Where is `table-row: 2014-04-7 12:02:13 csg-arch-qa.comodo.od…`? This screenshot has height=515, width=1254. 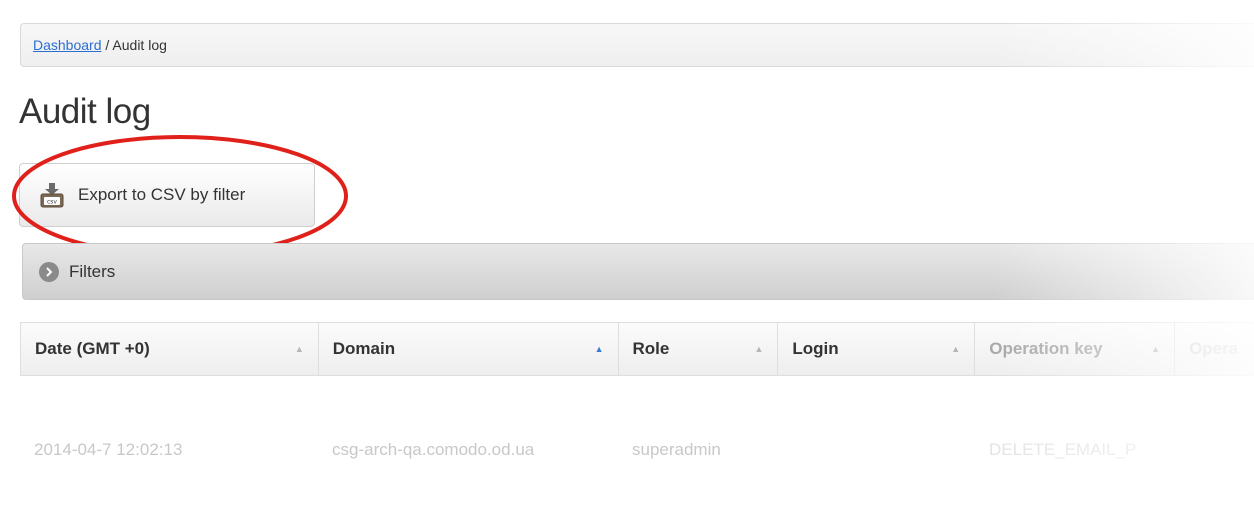 table-row: 2014-04-7 12:02:13 csg-arch-qa.comodo.od… is located at coordinates (637, 450).